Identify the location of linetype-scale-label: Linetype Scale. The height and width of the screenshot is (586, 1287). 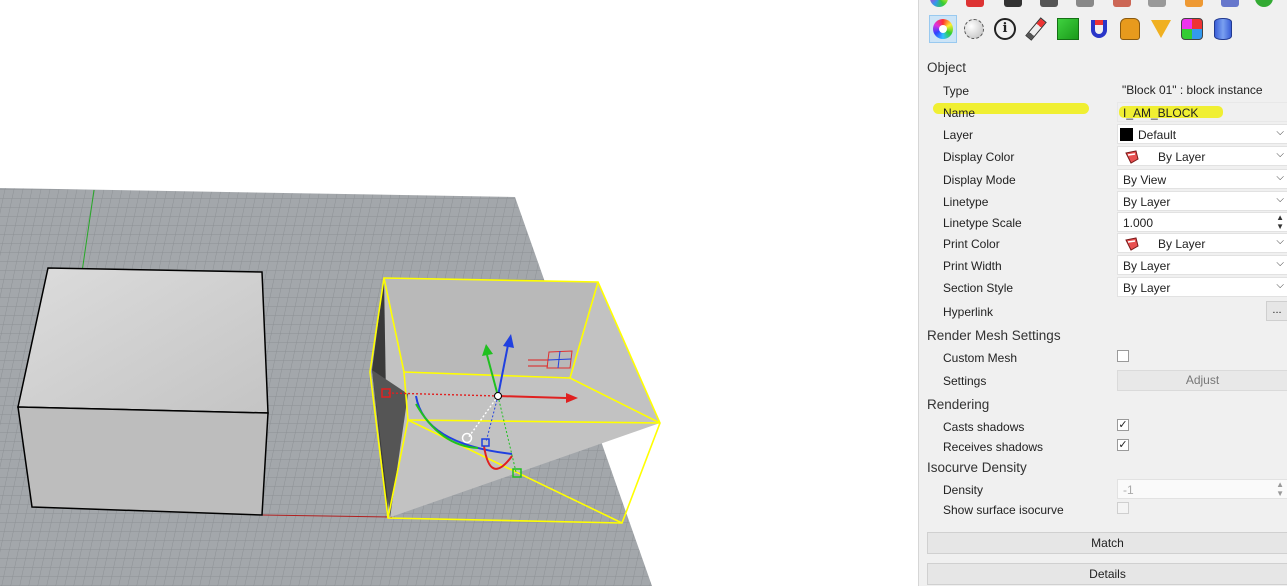
(982, 223).